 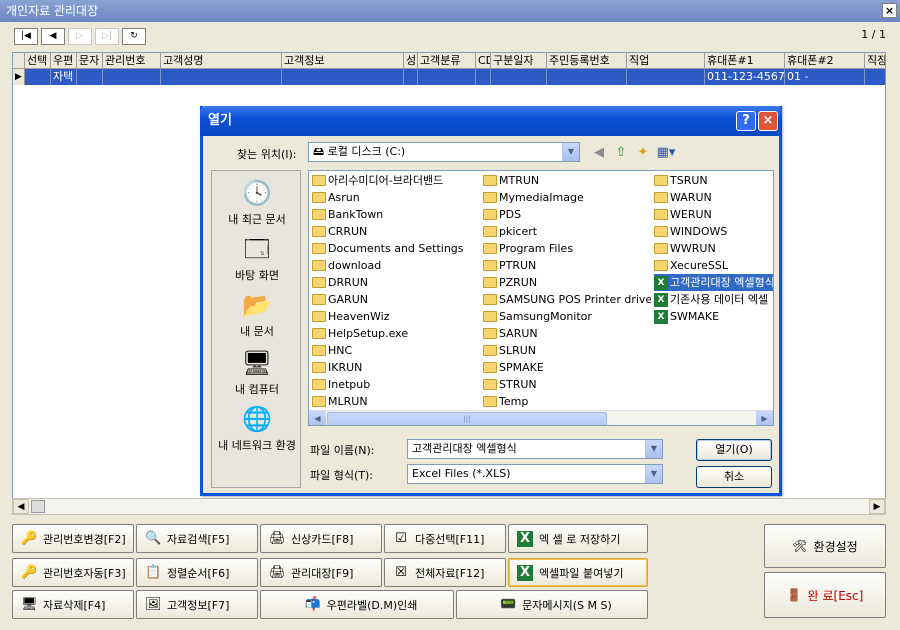 I want to click on search-button: 🔍 자료검색[F5], so click(x=197, y=538).